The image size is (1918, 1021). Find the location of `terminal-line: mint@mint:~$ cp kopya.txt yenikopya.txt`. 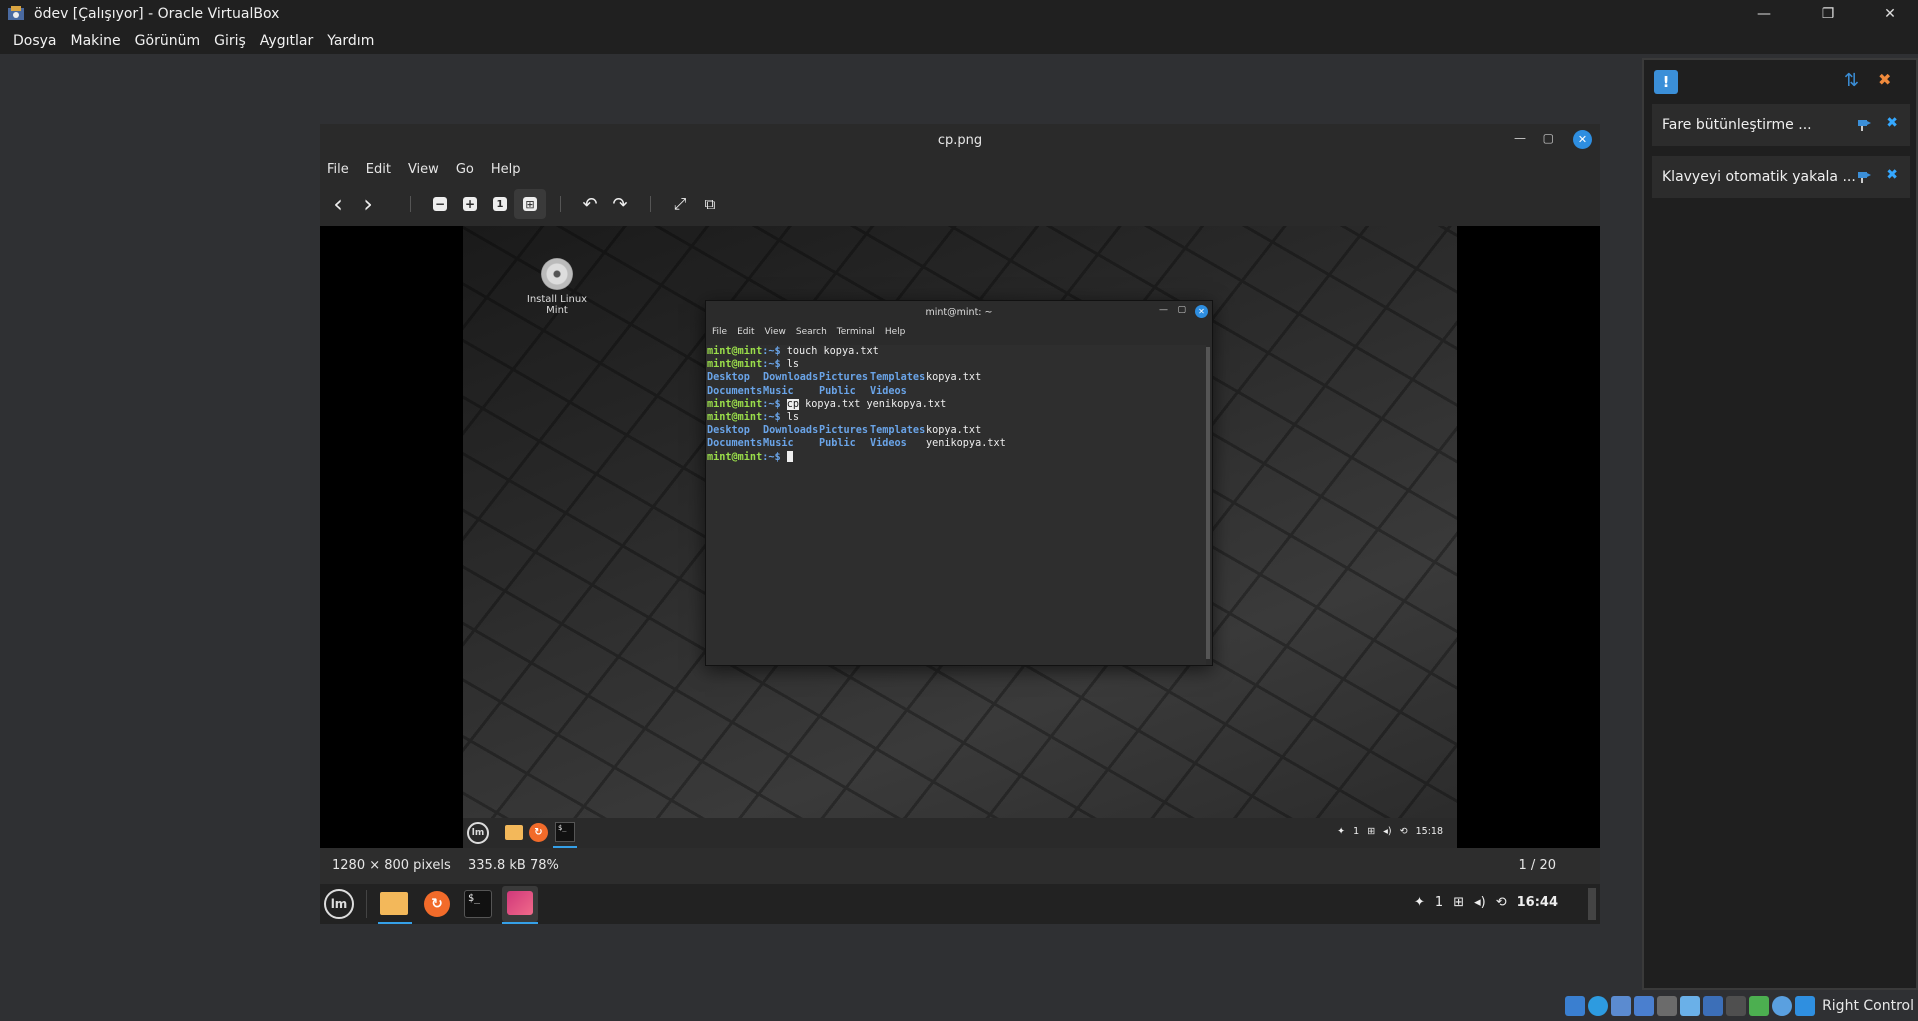

terminal-line: mint@mint:~$ cp kopya.txt yenikopya.txt is located at coordinates (827, 404).